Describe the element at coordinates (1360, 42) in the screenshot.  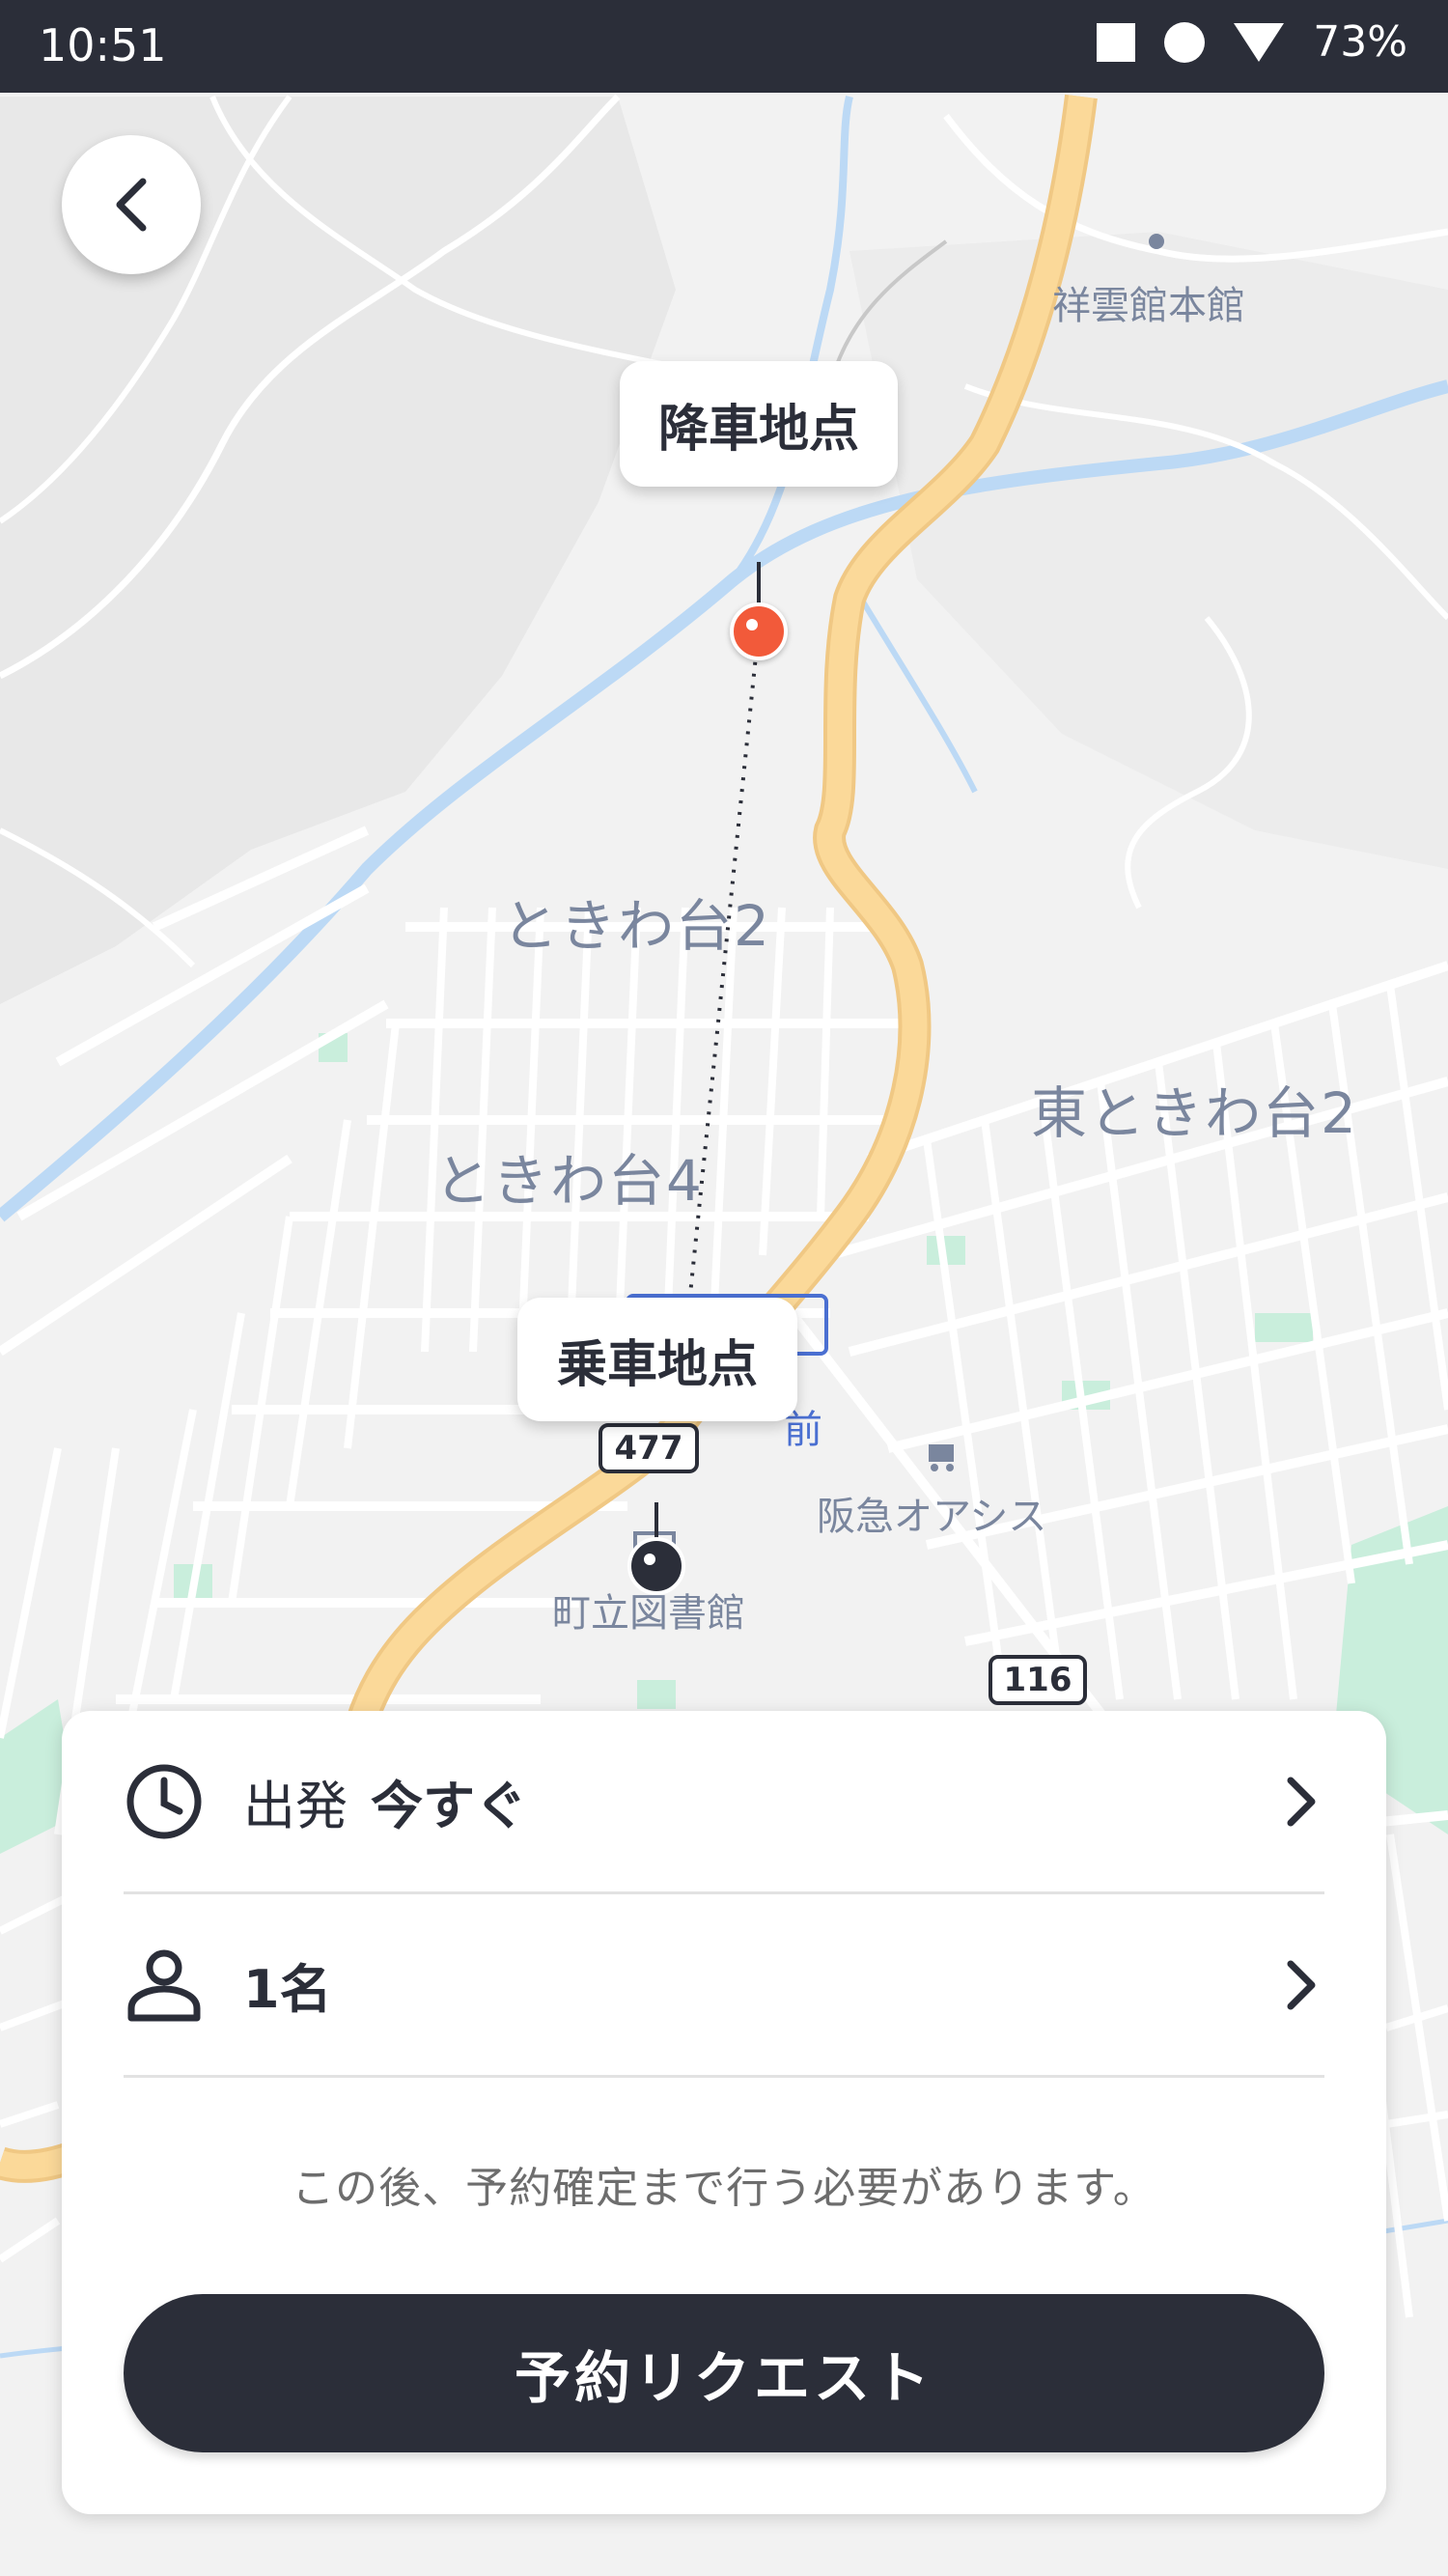
I see `battery-level: 73%` at that location.